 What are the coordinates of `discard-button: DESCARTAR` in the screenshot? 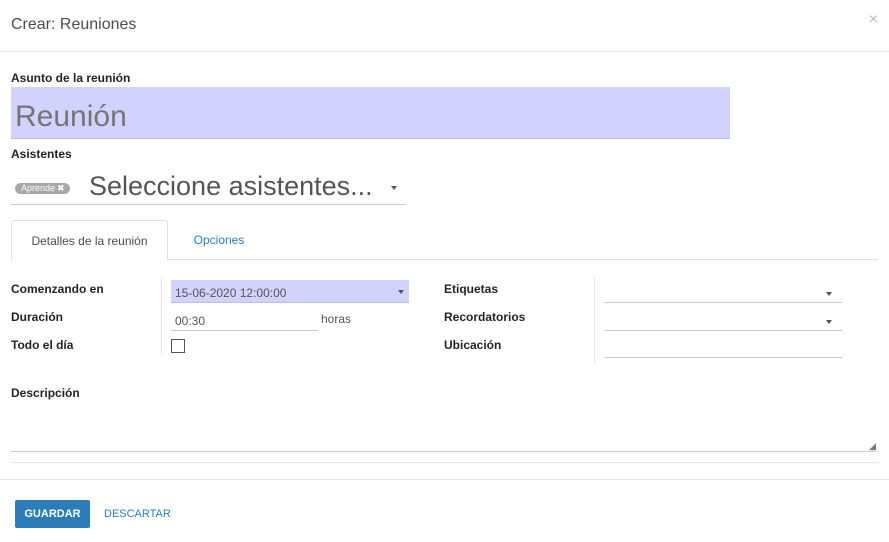 It's located at (137, 514).